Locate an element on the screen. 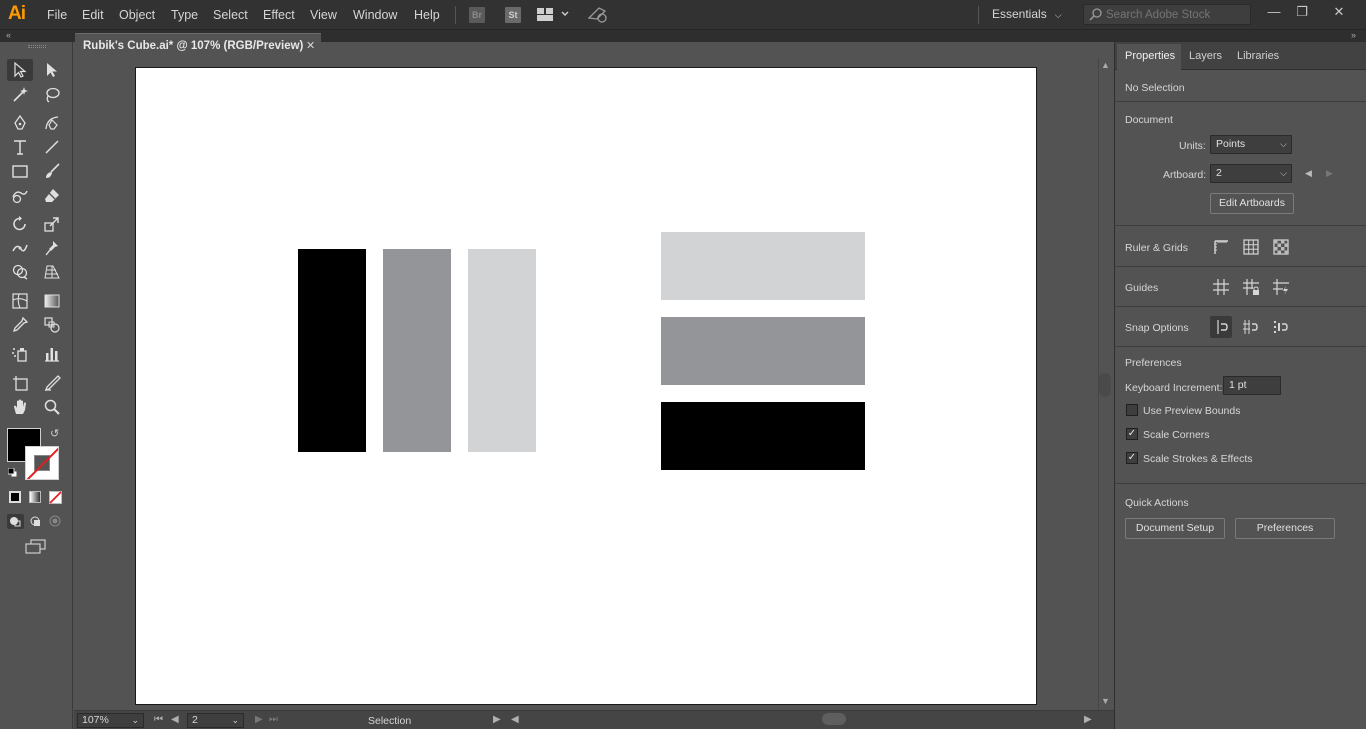 The height and width of the screenshot is (729, 1366). preferences-button: Preferences is located at coordinates (1285, 528).